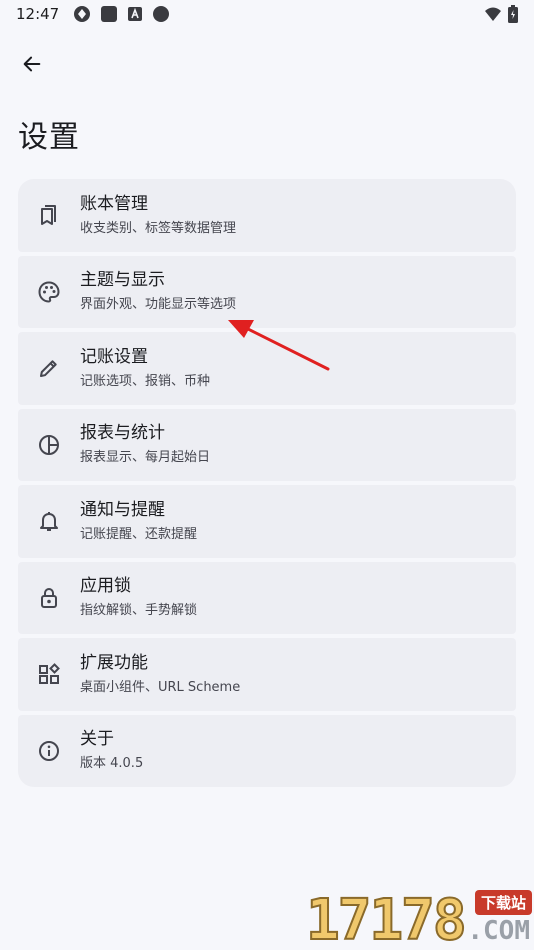 The width and height of the screenshot is (534, 950). Describe the element at coordinates (513, 14) in the screenshot. I see `battery-icon` at that location.